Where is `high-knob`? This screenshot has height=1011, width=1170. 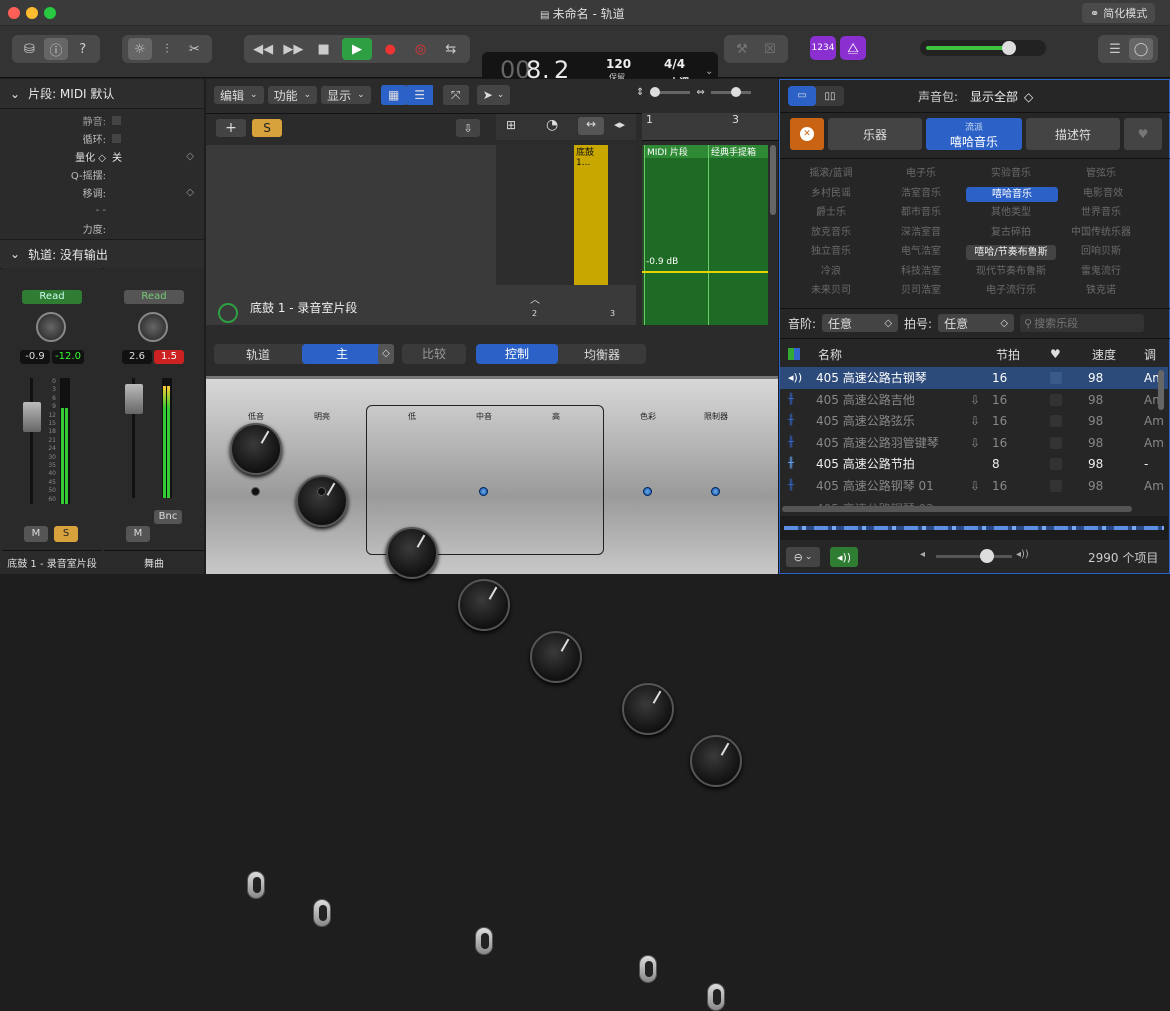 high-knob is located at coordinates (556, 657).